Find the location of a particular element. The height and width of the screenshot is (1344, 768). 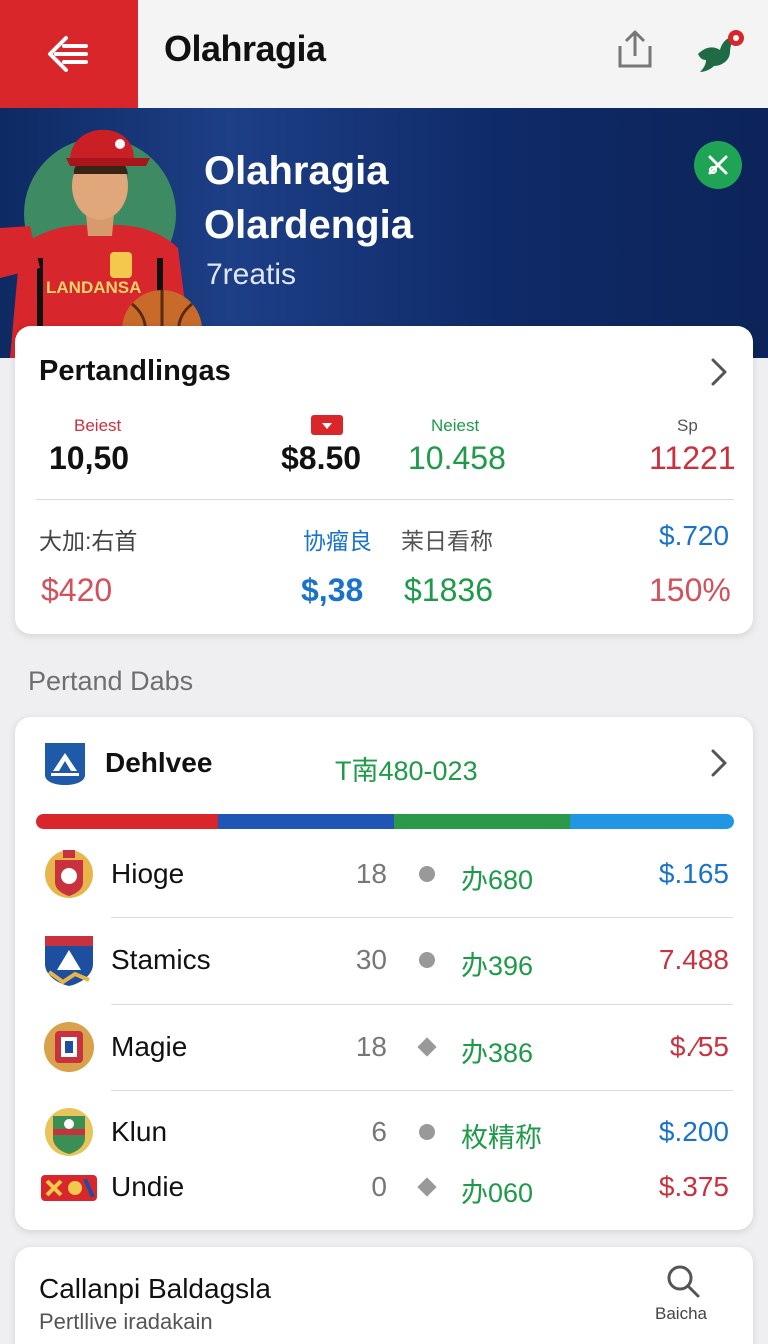

close-icon is located at coordinates (718, 165).